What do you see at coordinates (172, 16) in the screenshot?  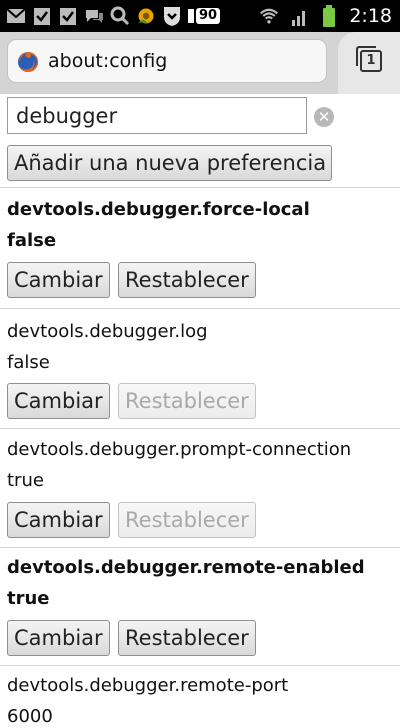 I see `shield-icon` at bounding box center [172, 16].